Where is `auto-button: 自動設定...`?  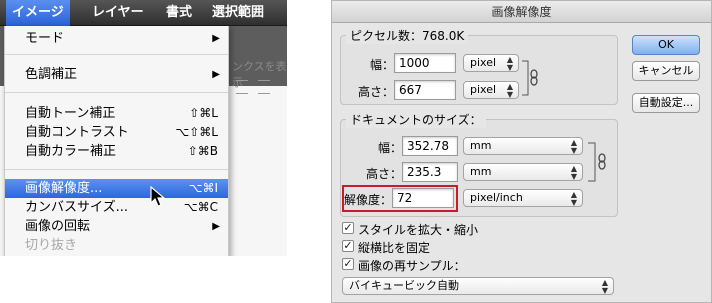
auto-button: 自動設定... is located at coordinates (666, 103).